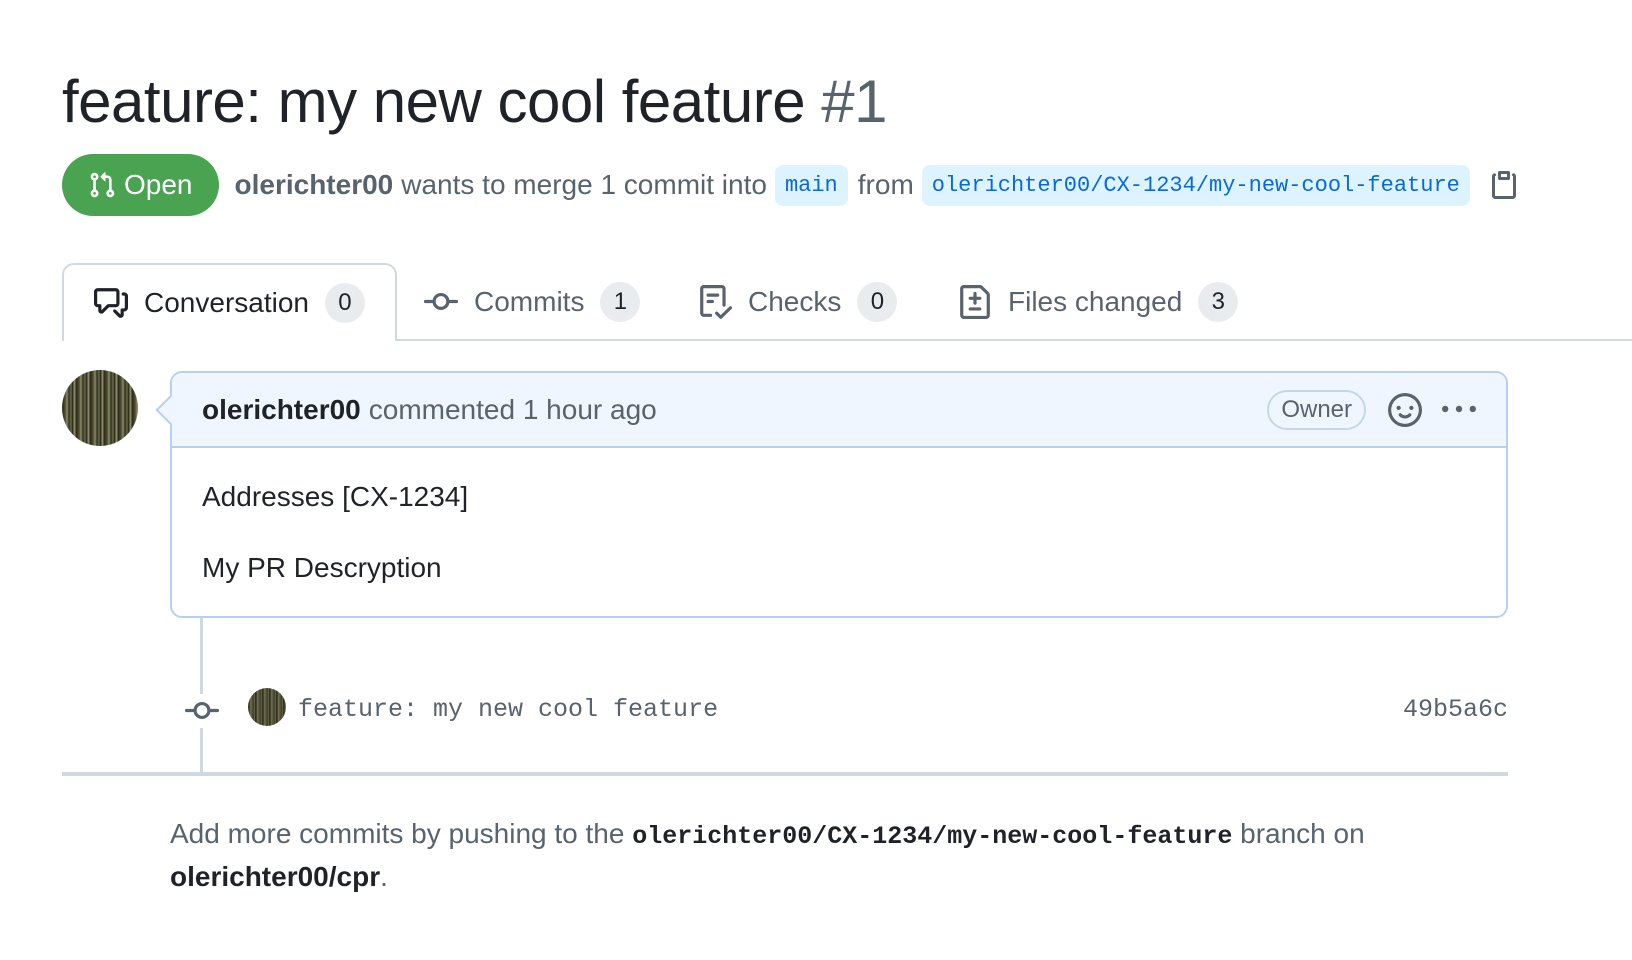 This screenshot has height=960, width=1632. I want to click on file-diff-icon, so click(975, 302).